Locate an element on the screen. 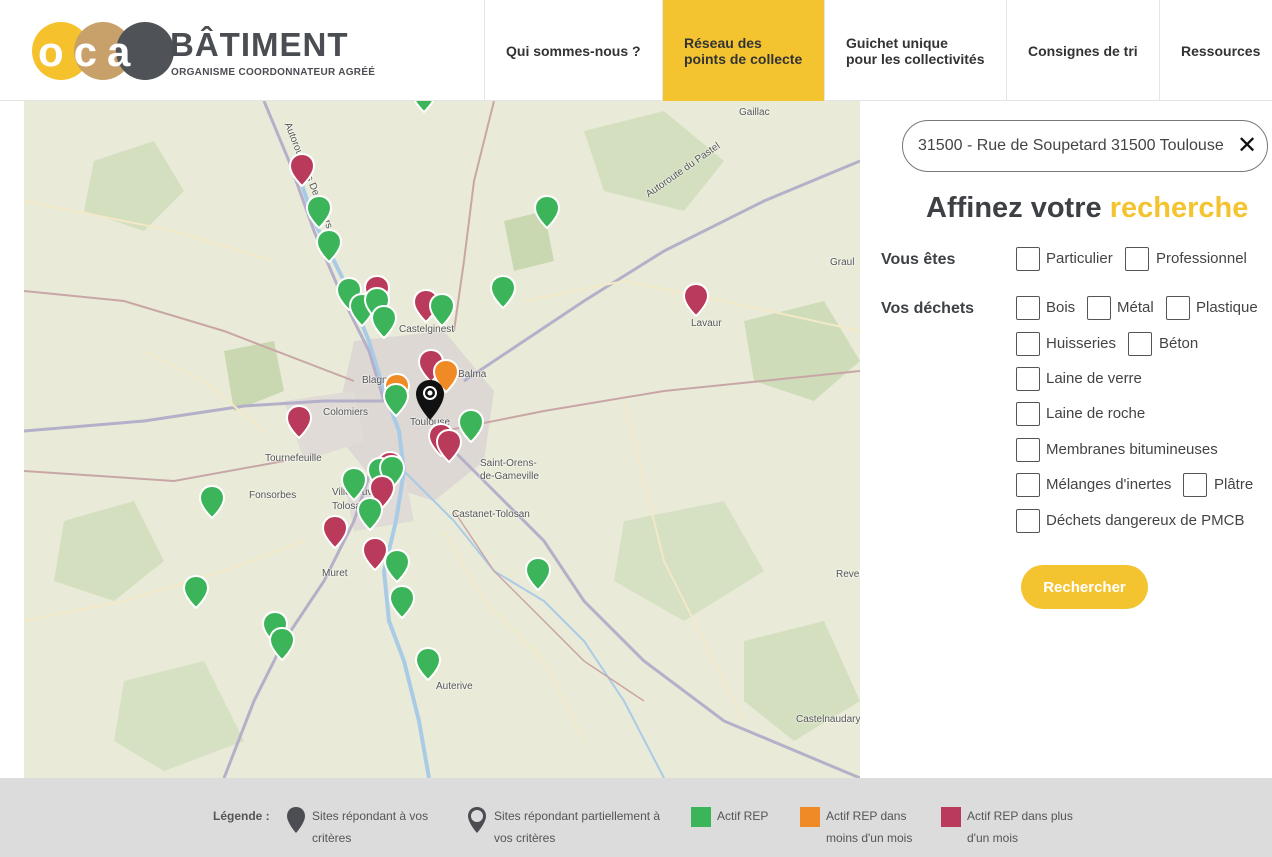  checkbox-particulier is located at coordinates (1028, 259).